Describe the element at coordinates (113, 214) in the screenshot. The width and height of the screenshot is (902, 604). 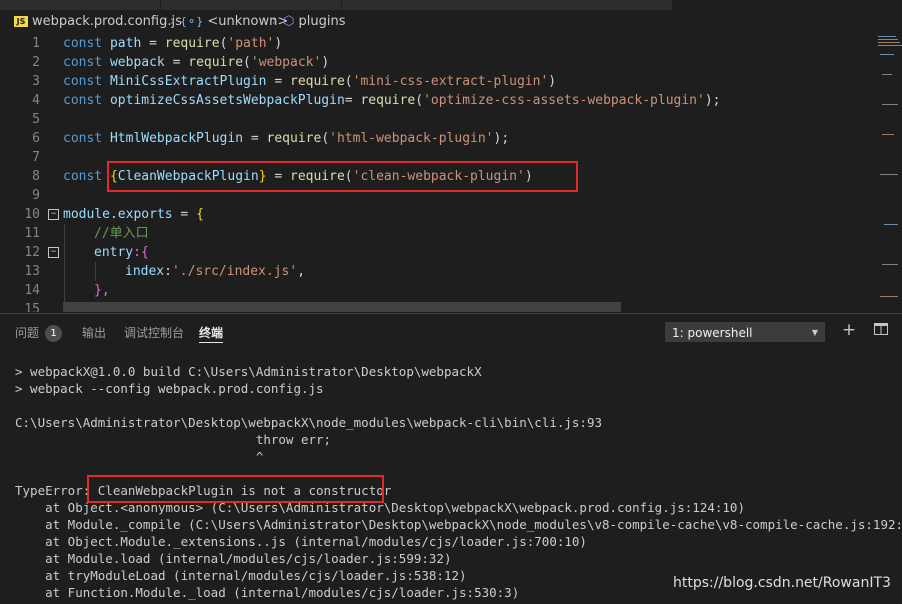
I see `token: .` at that location.